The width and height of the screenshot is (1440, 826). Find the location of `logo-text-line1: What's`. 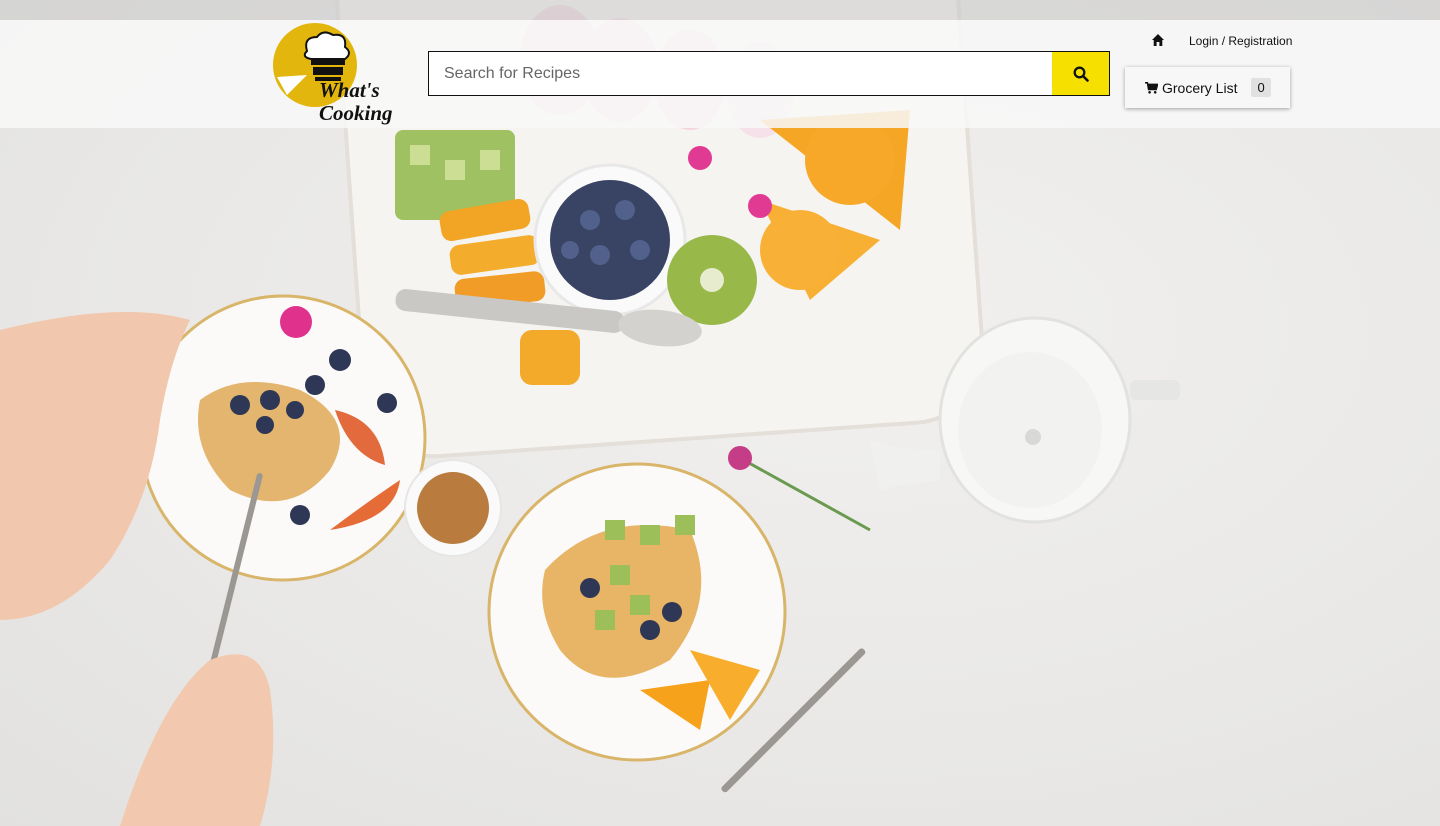

logo-text-line1: What's is located at coordinates (349, 90).